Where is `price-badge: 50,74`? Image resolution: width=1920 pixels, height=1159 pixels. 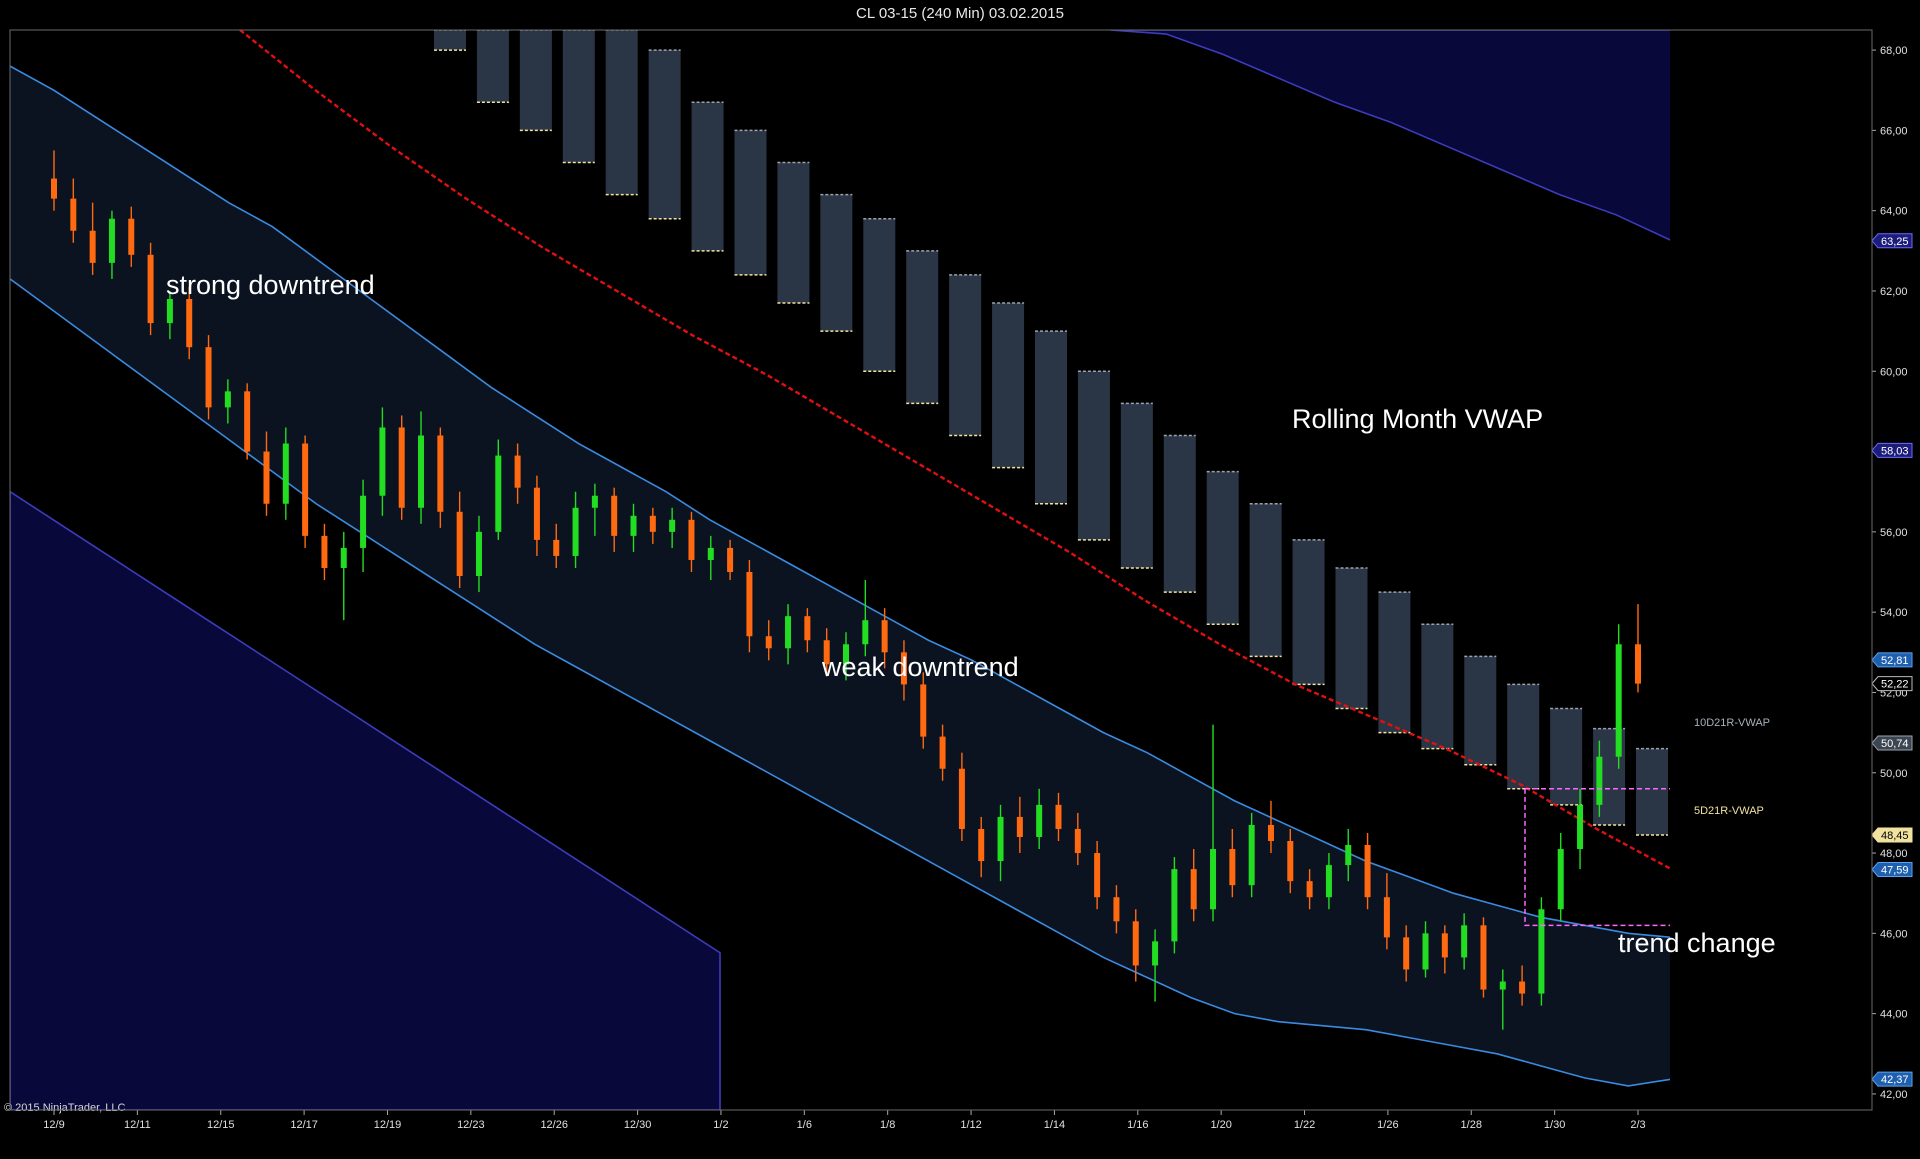
price-badge: 50,74 is located at coordinates (1892, 743).